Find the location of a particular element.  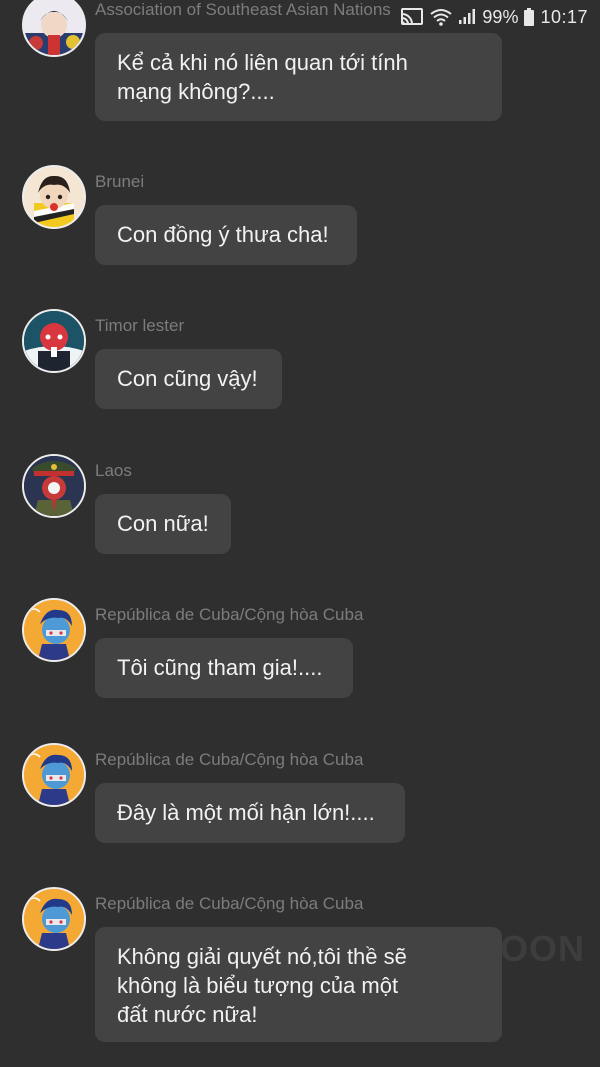

chat-message: Laos Con nữa! is located at coordinates (300, 524).